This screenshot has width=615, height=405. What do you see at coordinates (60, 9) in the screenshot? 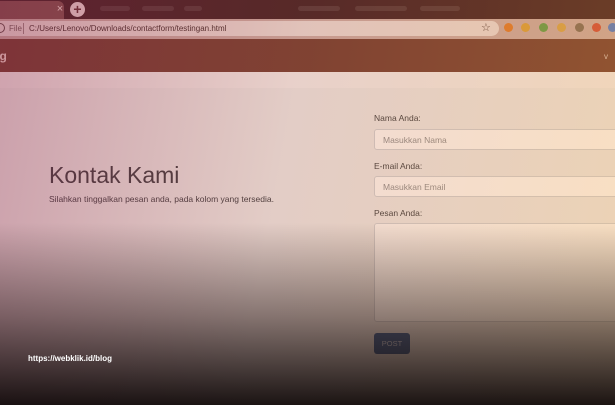
I see `close-tab-icon: ×` at bounding box center [60, 9].